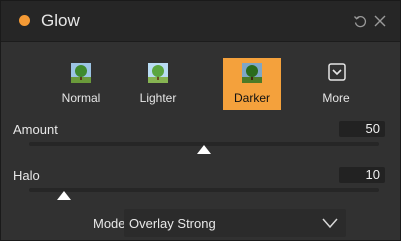 The image size is (401, 241). What do you see at coordinates (380, 21) in the screenshot?
I see `close-icon` at bounding box center [380, 21].